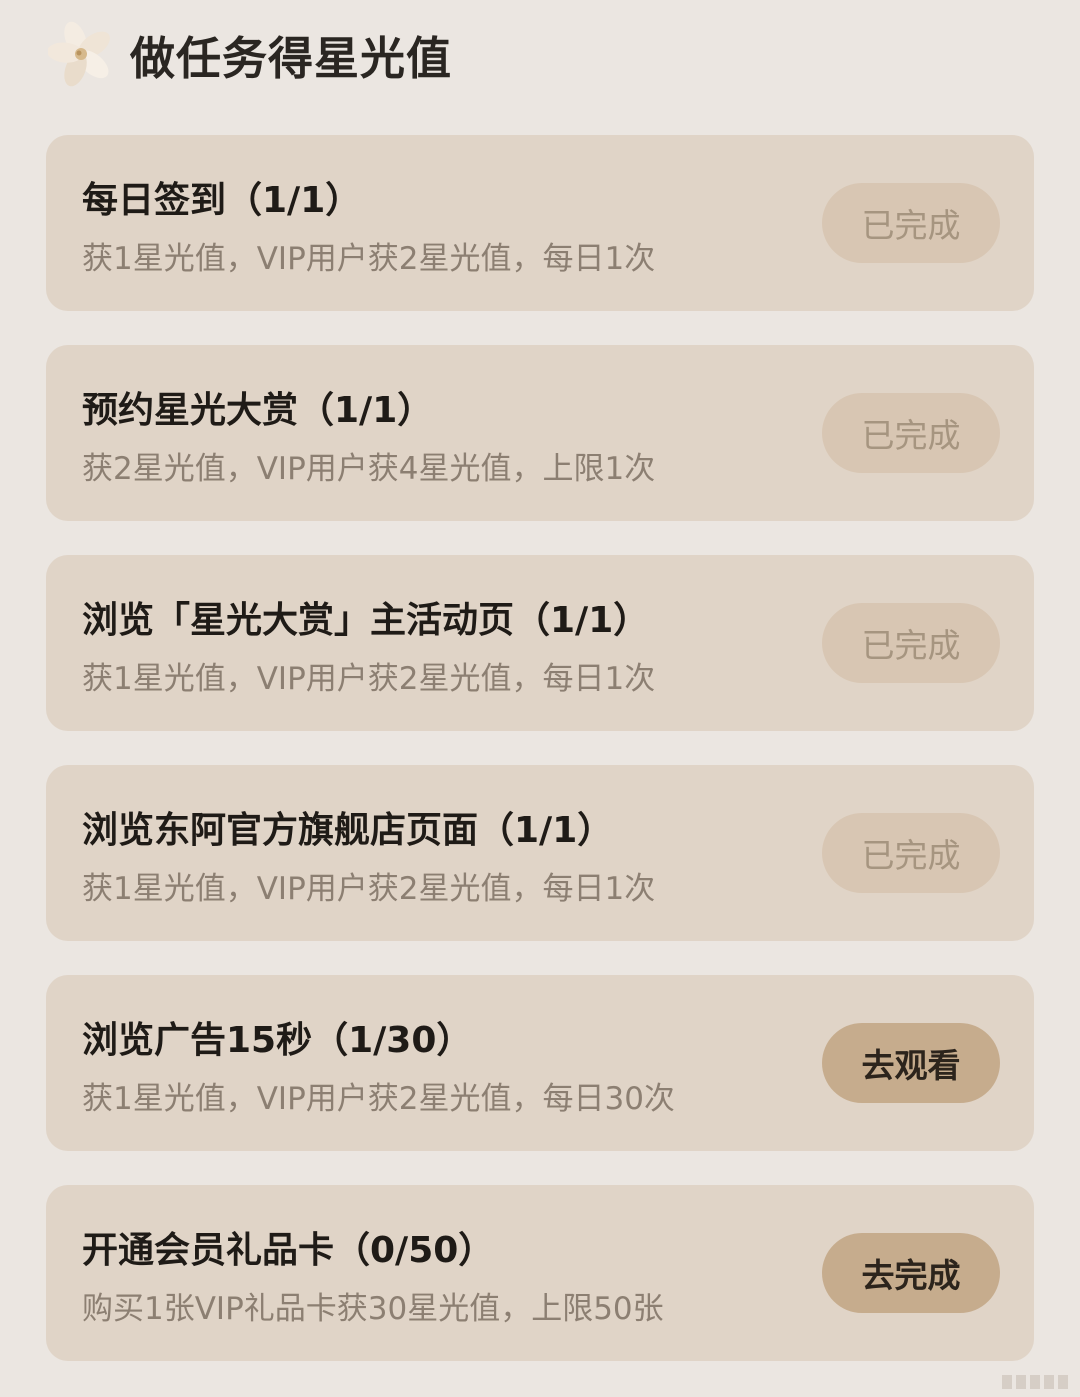 Image resolution: width=1080 pixels, height=1397 pixels. I want to click on task-title: 预约星光大赏（1/1）, so click(258, 410).